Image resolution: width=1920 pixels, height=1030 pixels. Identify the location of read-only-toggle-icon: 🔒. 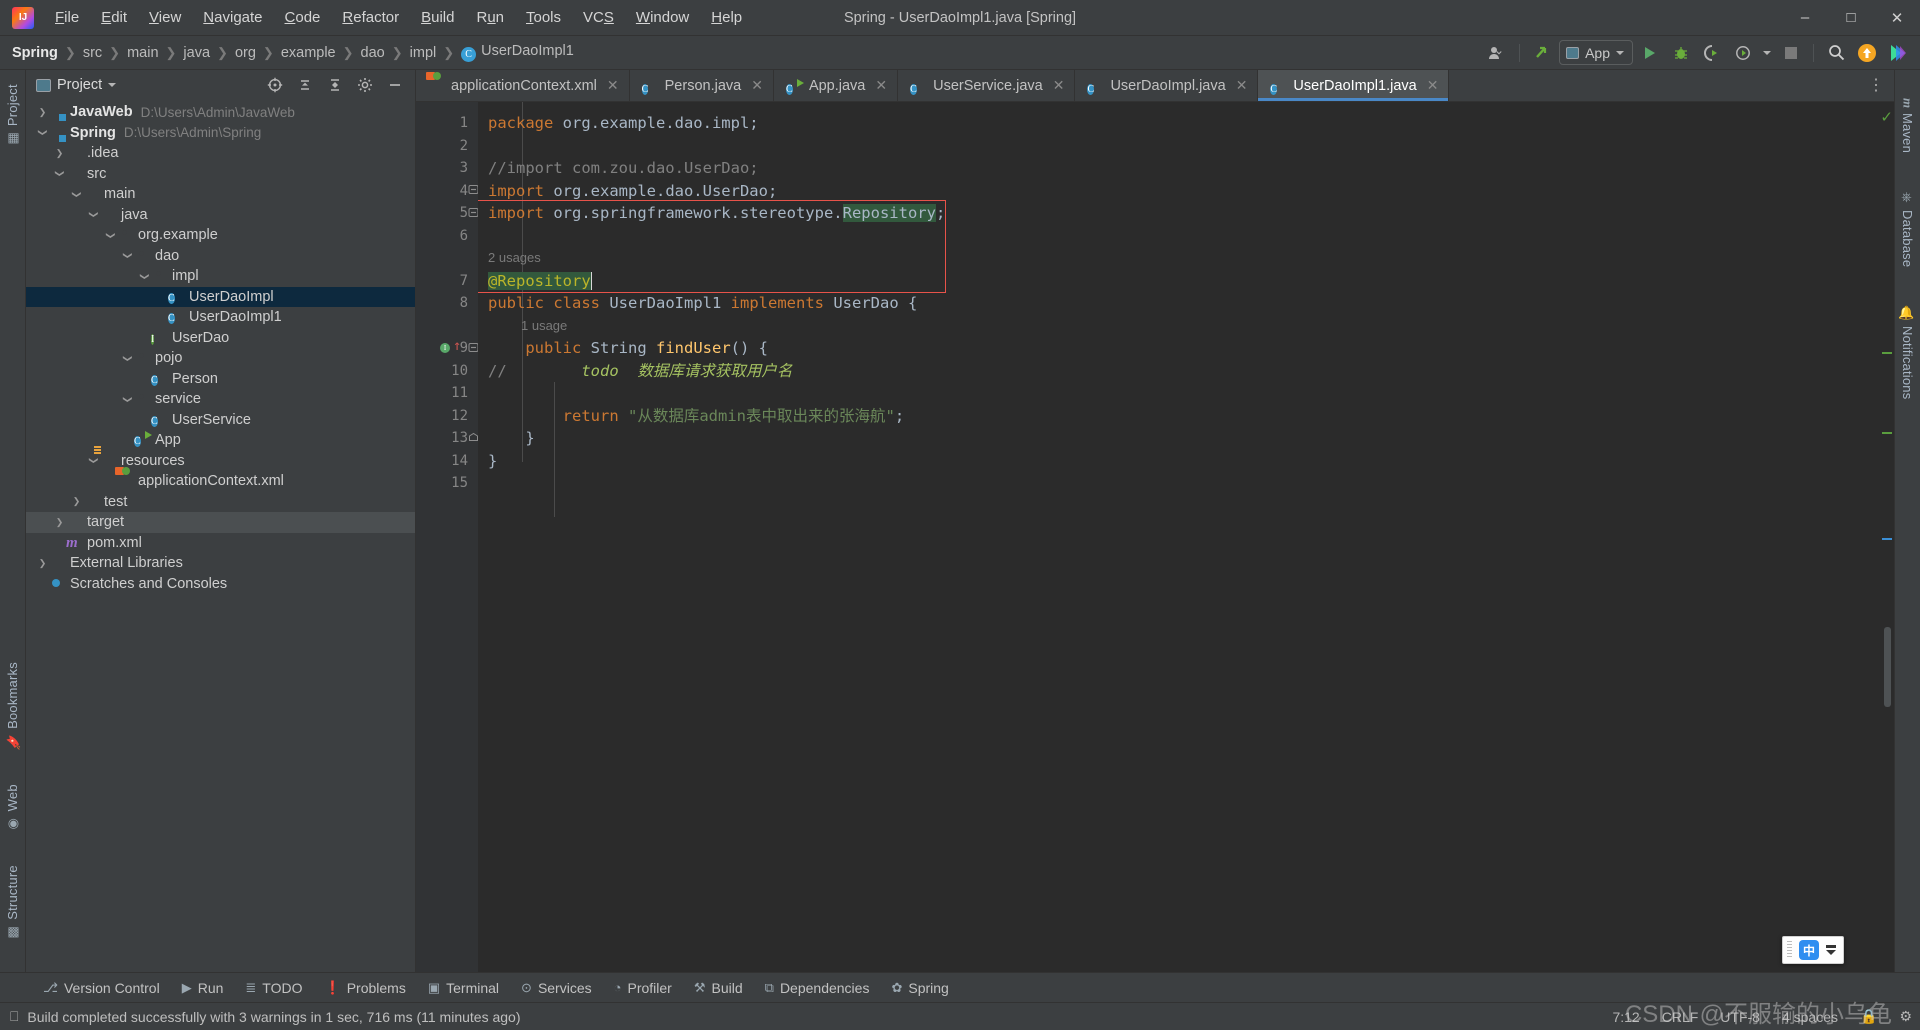
(1868, 1016).